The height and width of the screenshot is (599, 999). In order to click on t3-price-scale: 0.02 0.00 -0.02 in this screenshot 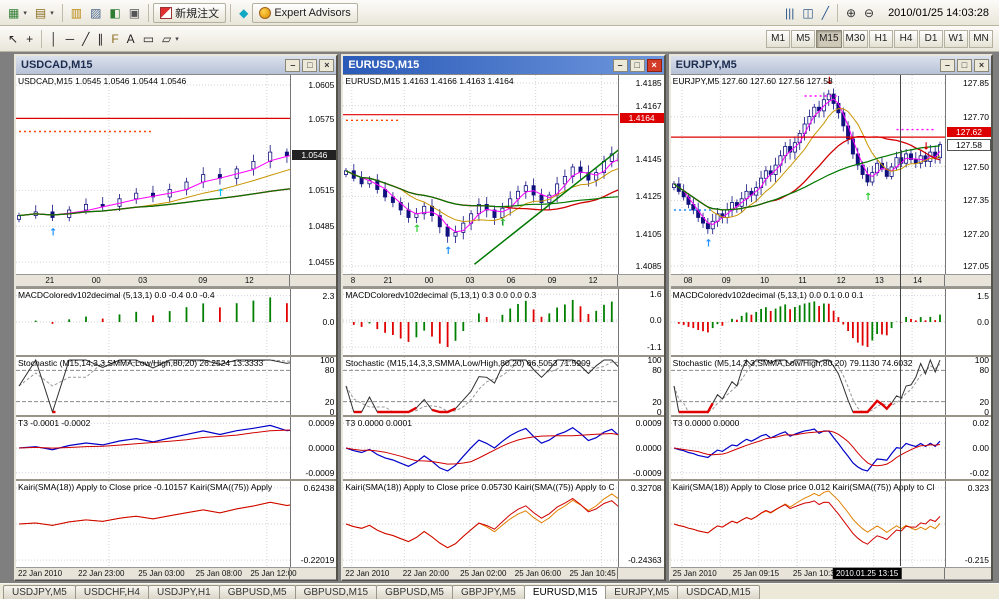, I will do `click(967, 448)`.